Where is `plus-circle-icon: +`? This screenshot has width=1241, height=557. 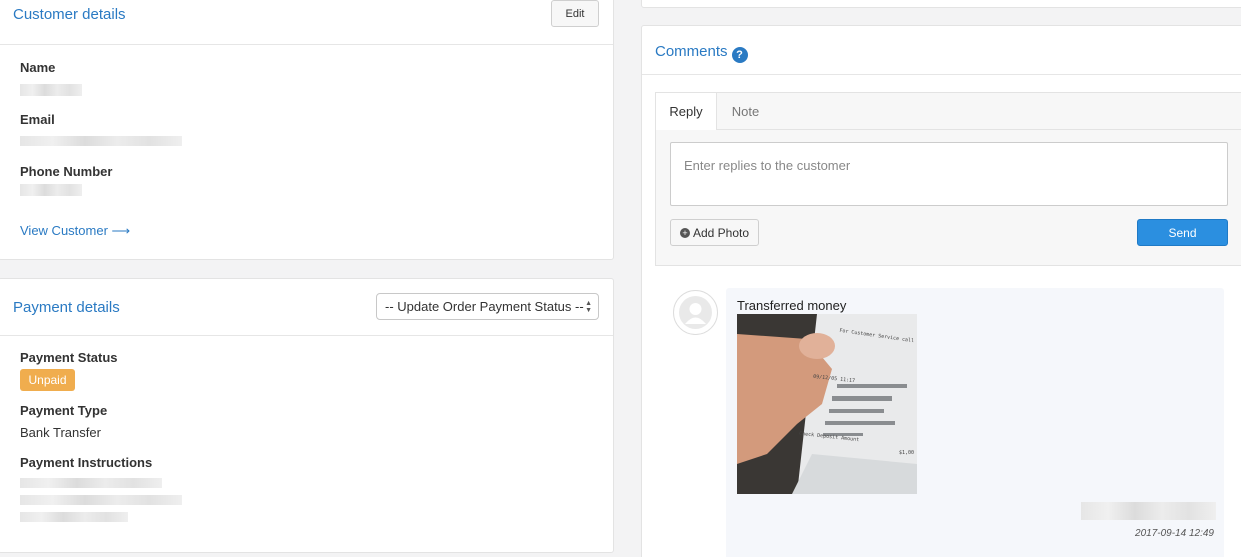
plus-circle-icon: + is located at coordinates (684, 232).